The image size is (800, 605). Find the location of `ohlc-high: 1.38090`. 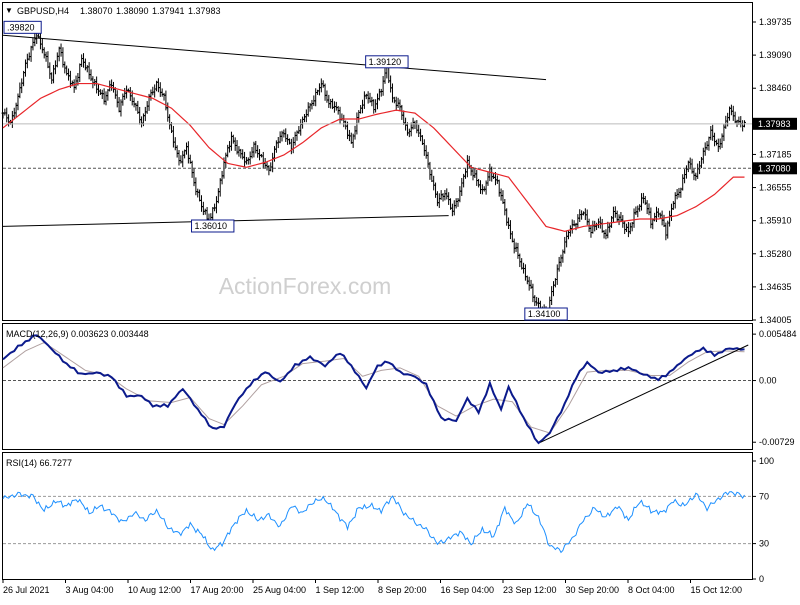

ohlc-high: 1.38090 is located at coordinates (132, 11).